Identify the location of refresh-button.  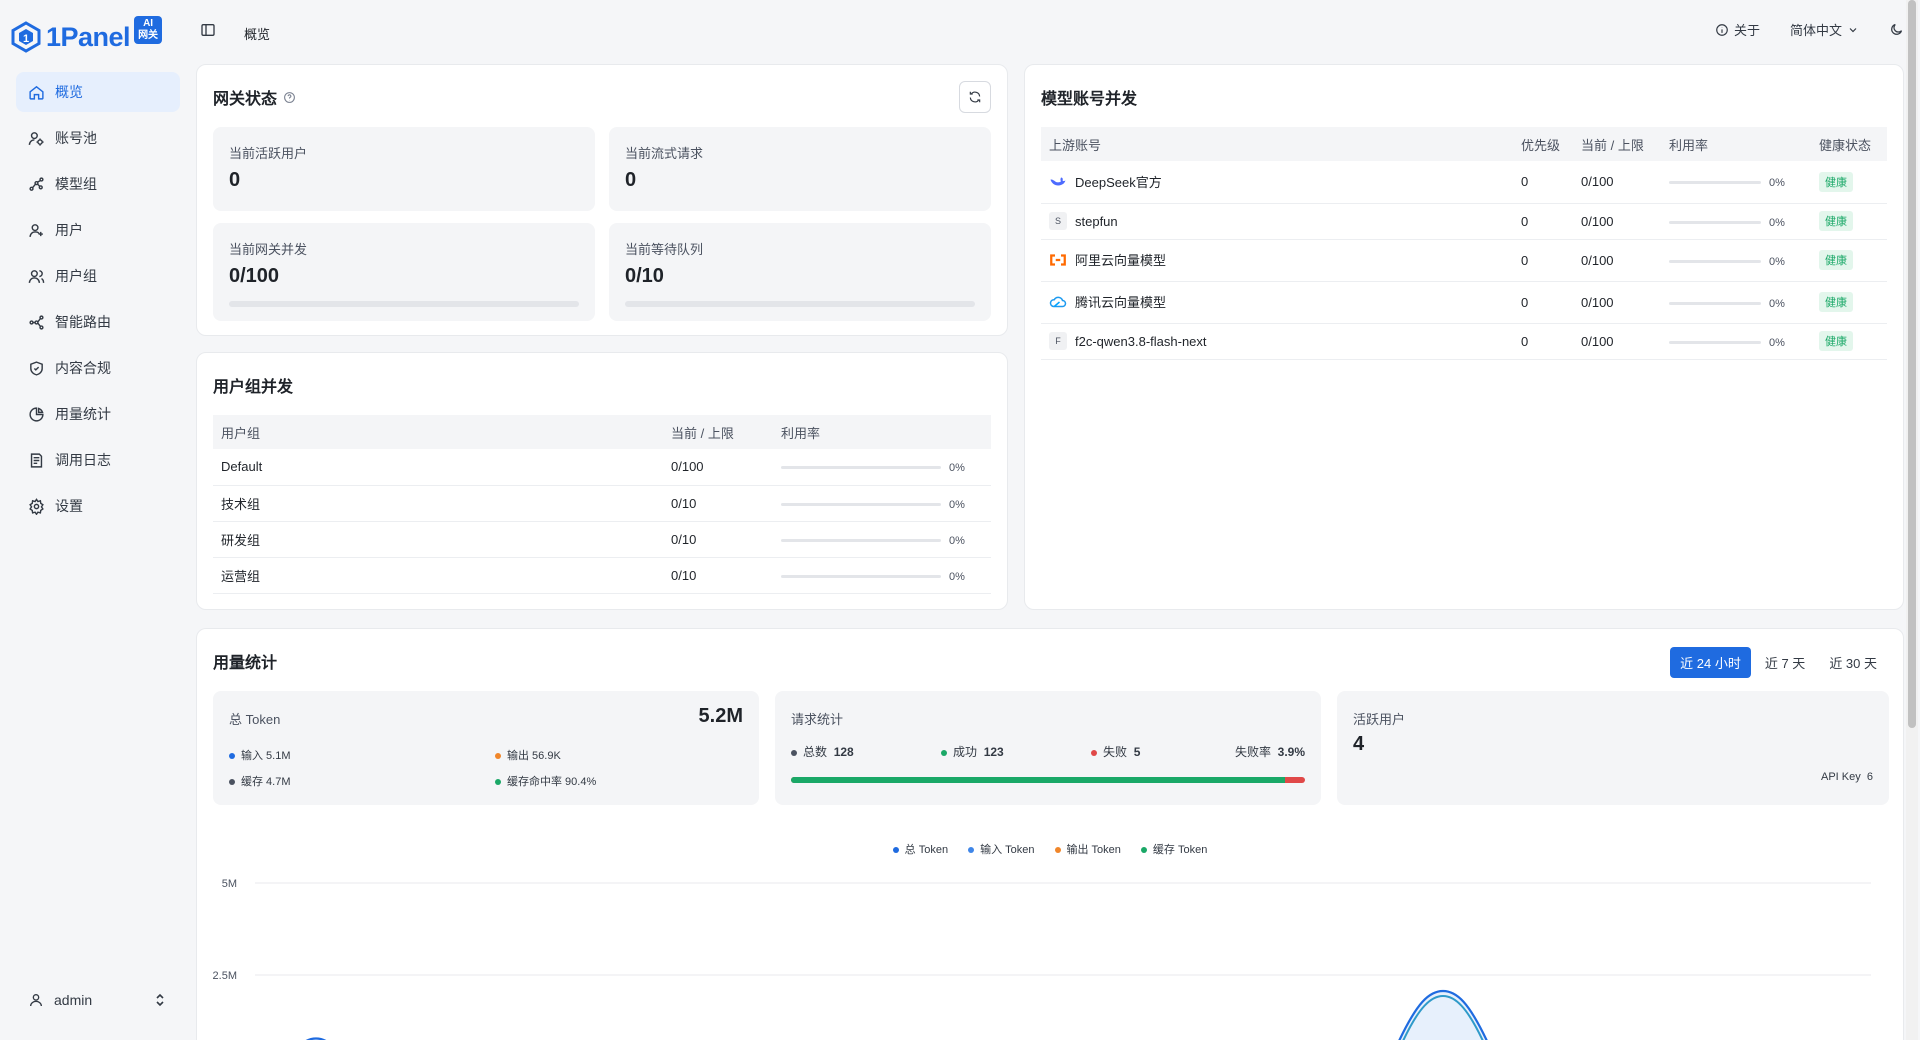
(975, 97).